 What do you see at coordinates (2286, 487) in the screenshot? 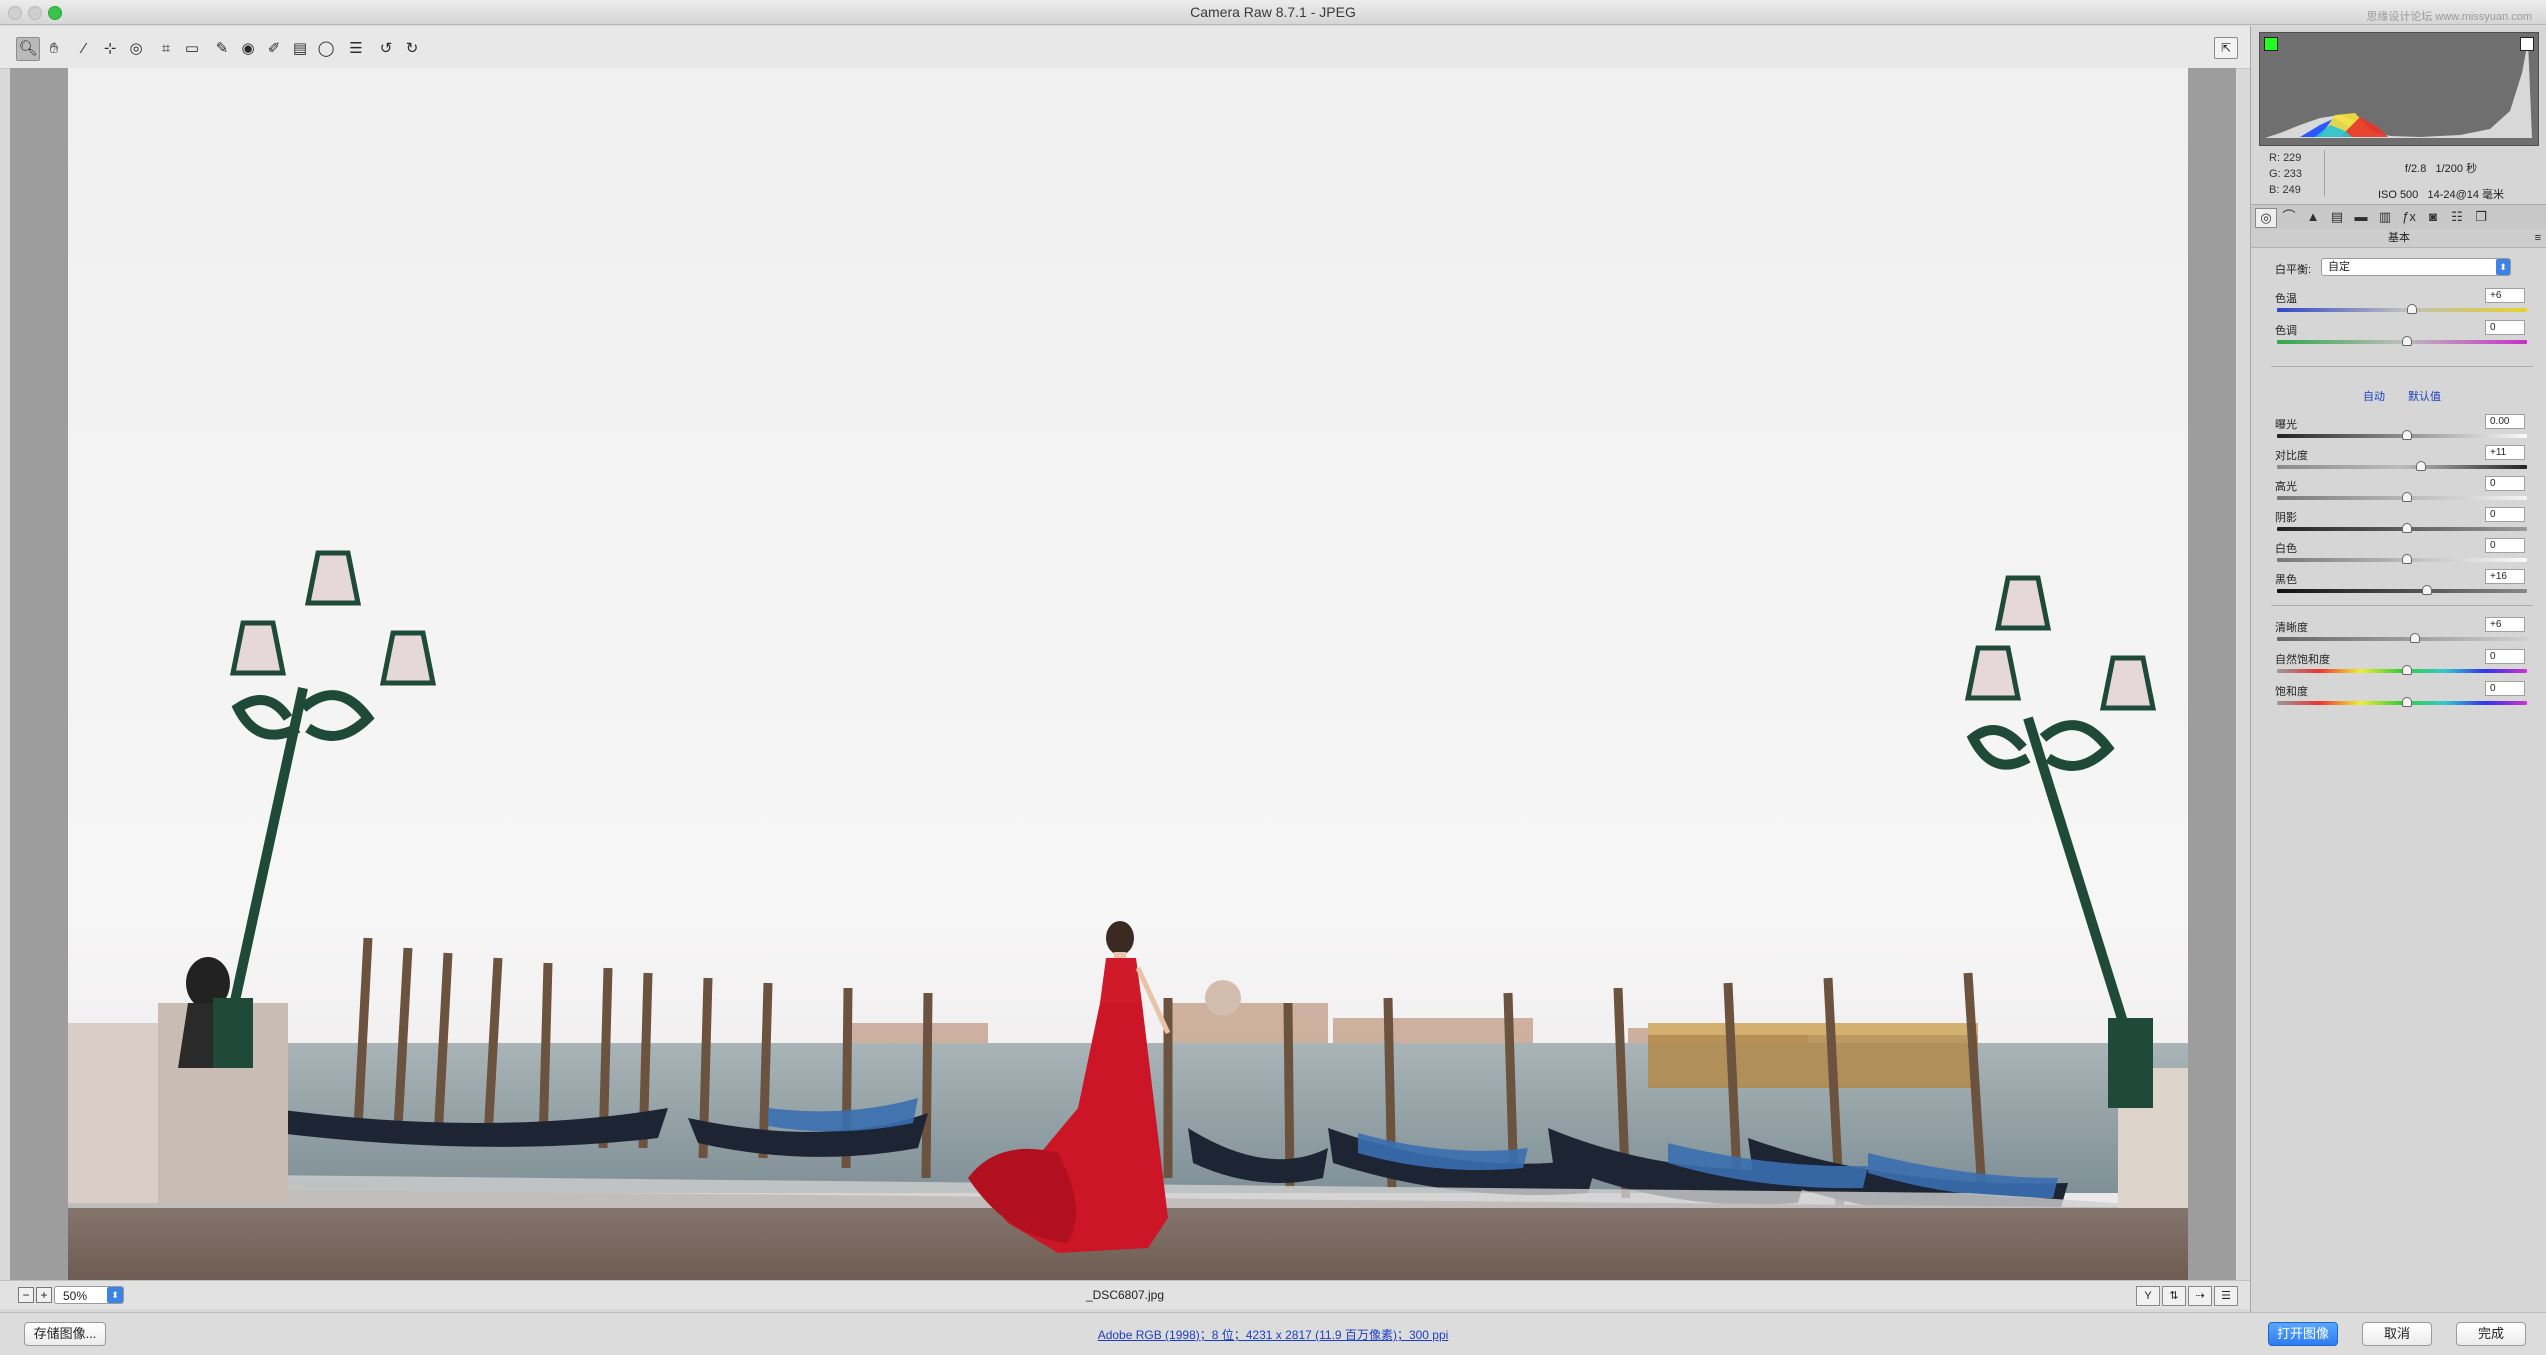
I see `slider-label: 高光` at bounding box center [2286, 487].